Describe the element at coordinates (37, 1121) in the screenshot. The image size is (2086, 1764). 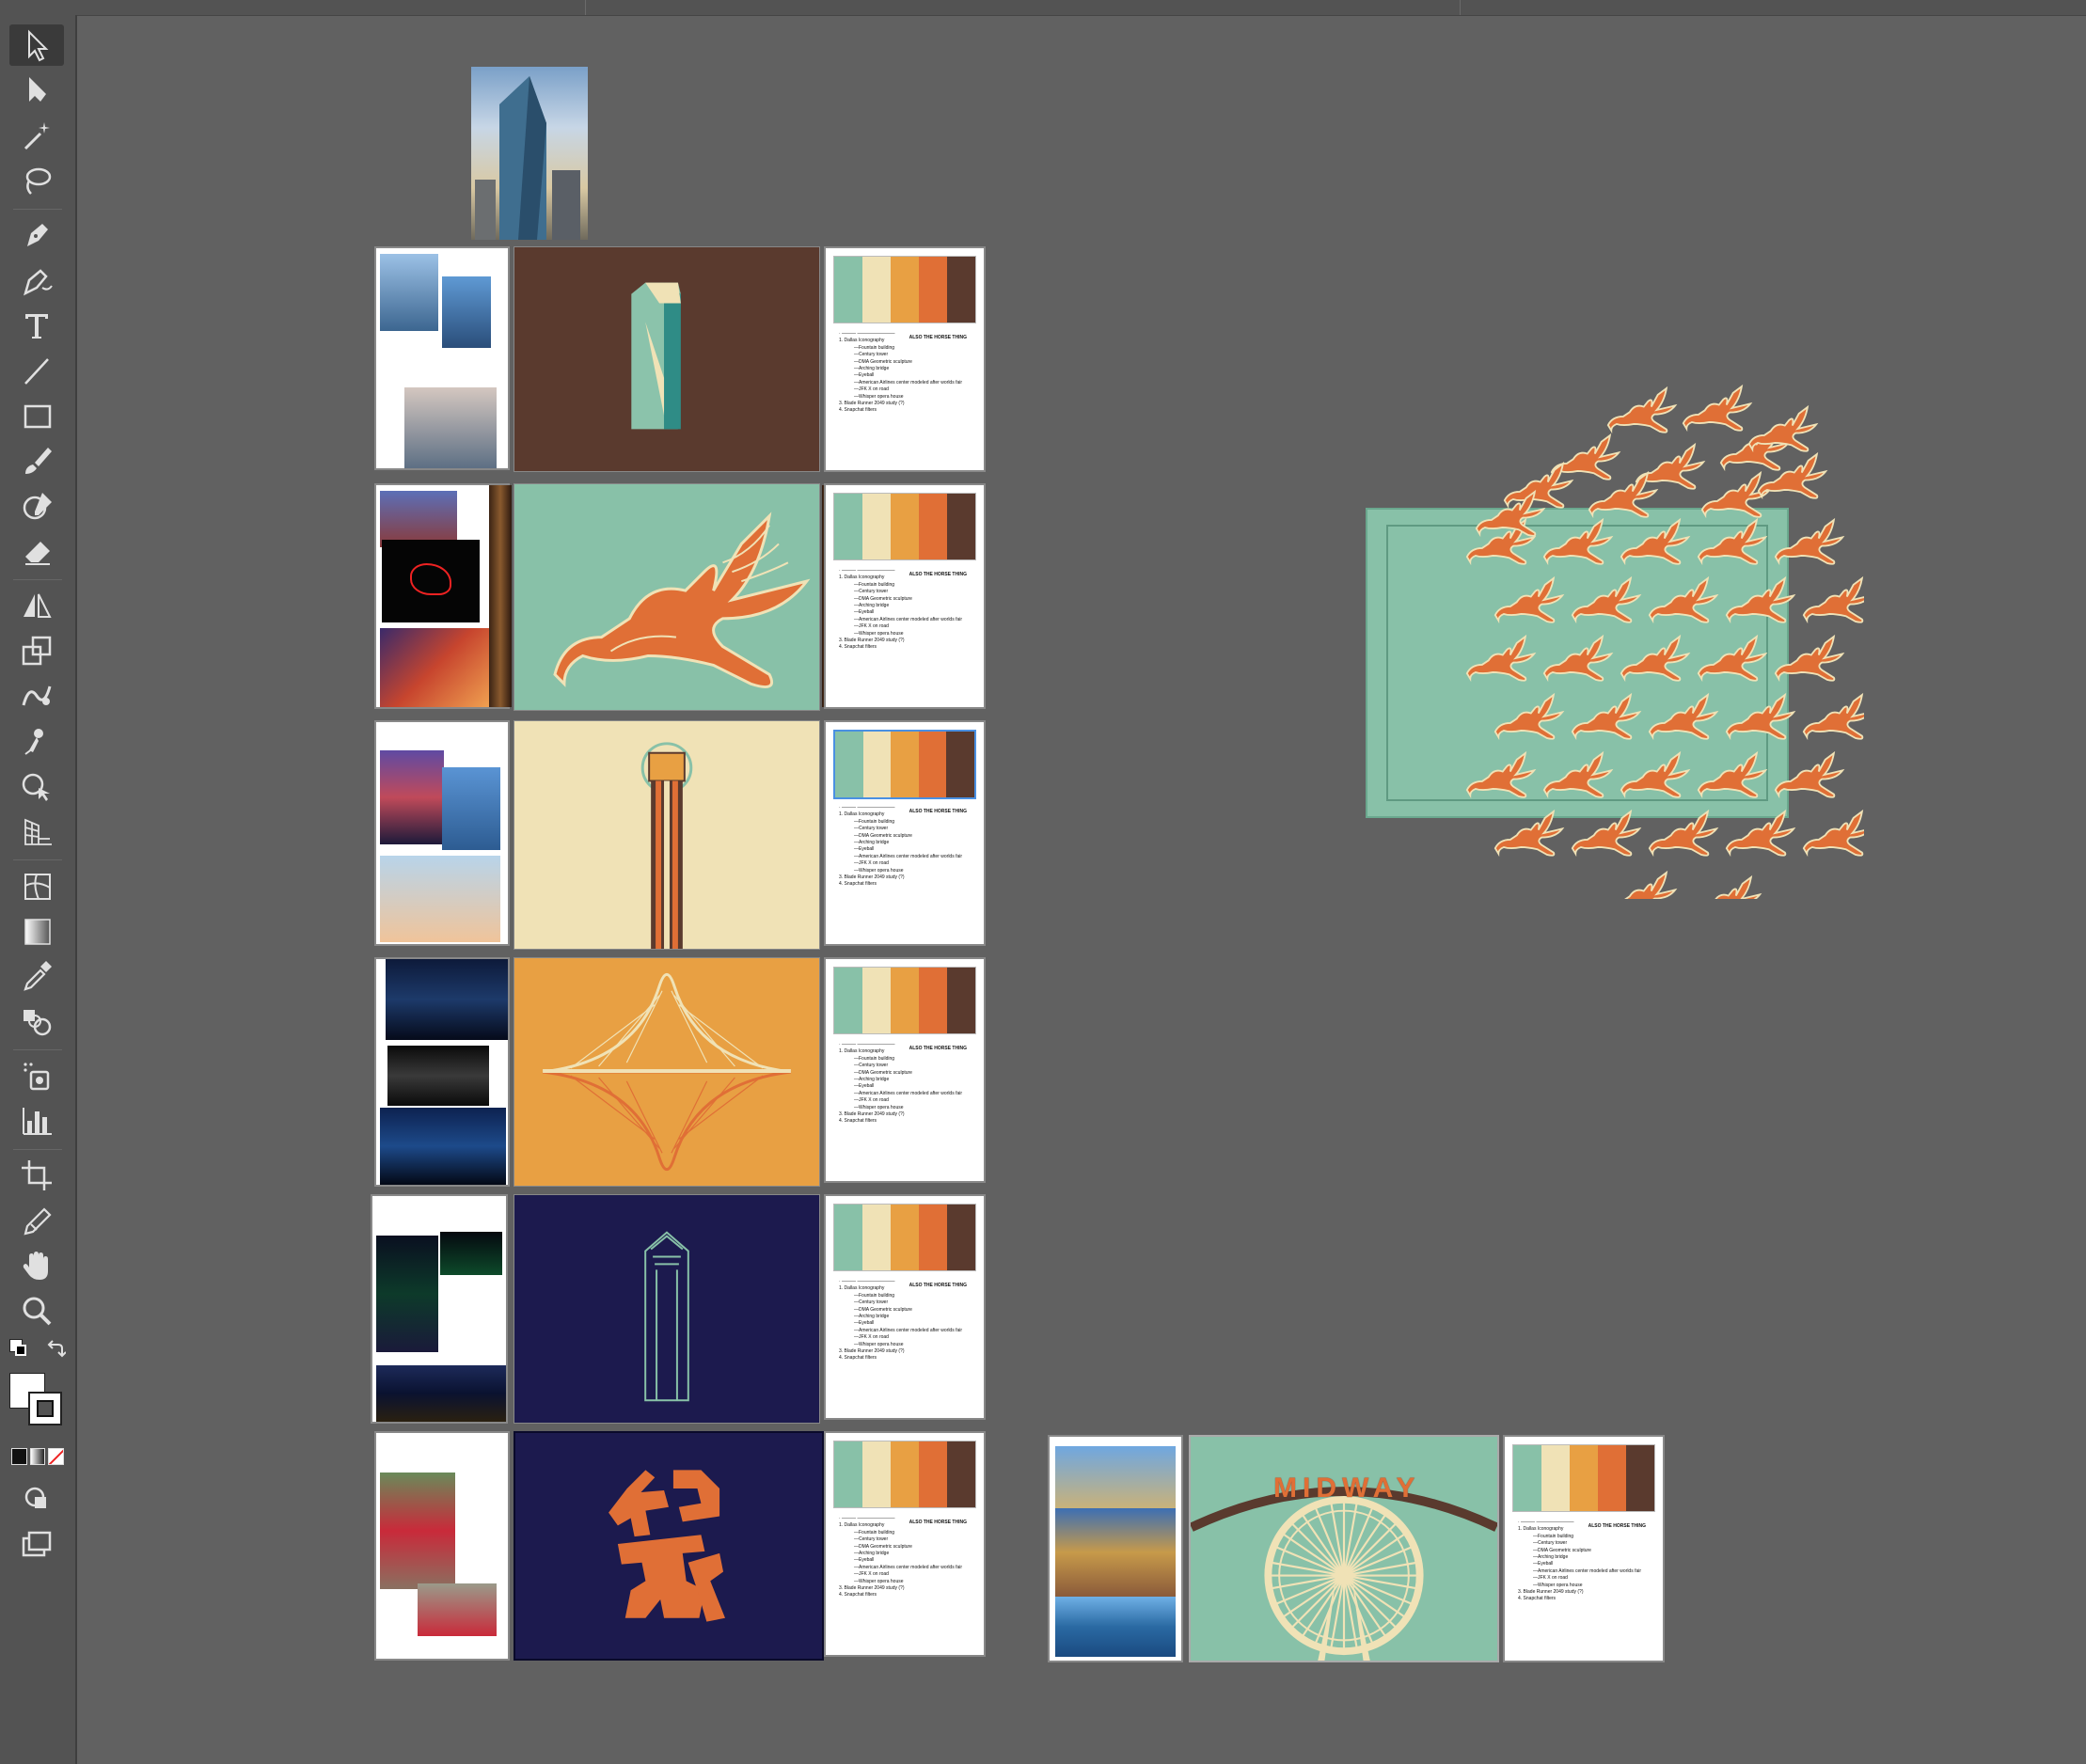
I see `column-graph-tool-icon` at that location.